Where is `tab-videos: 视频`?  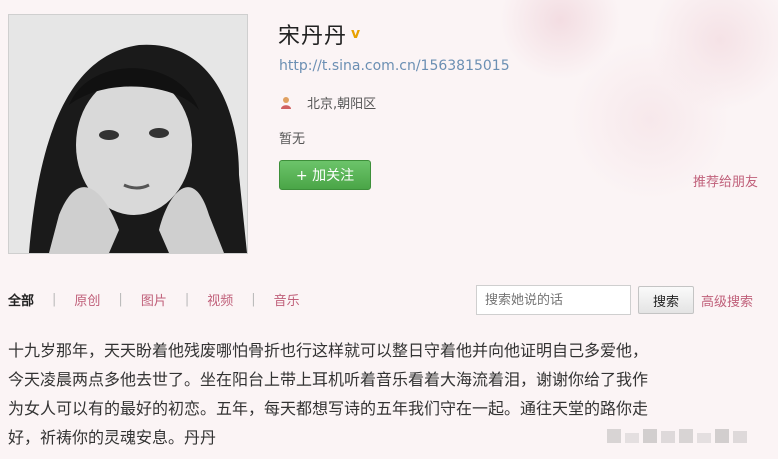
tab-videos: 视频 is located at coordinates (220, 299).